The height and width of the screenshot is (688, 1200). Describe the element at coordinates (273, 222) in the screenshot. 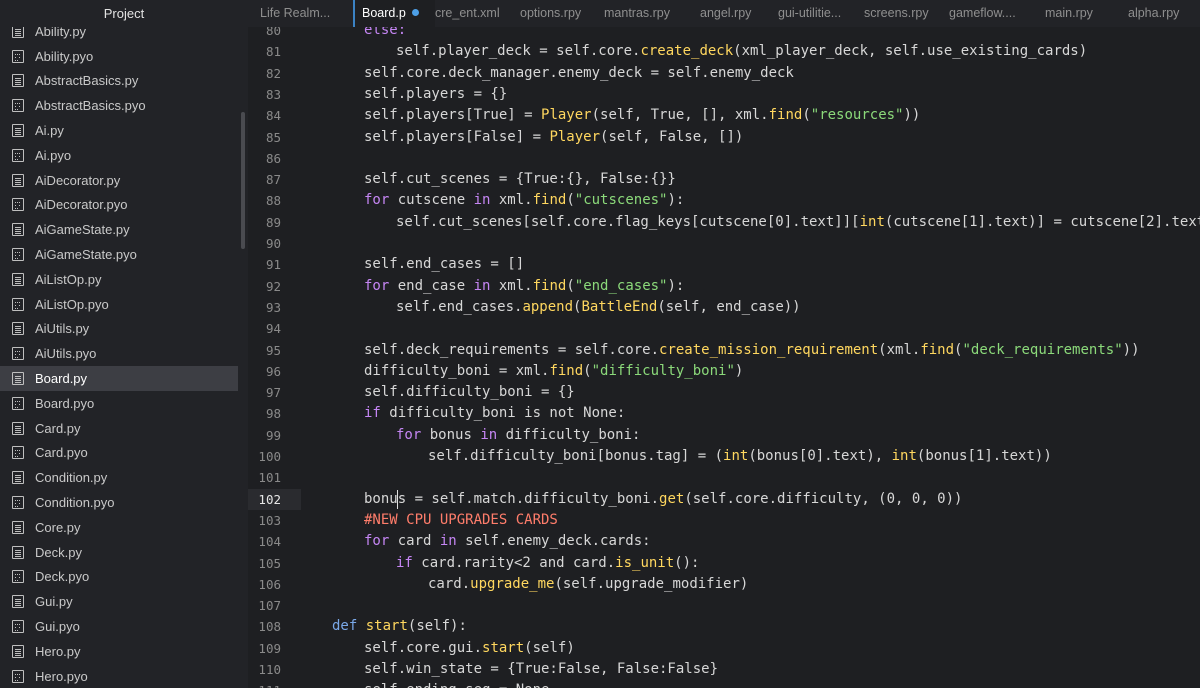

I see `line-number: 89` at that location.